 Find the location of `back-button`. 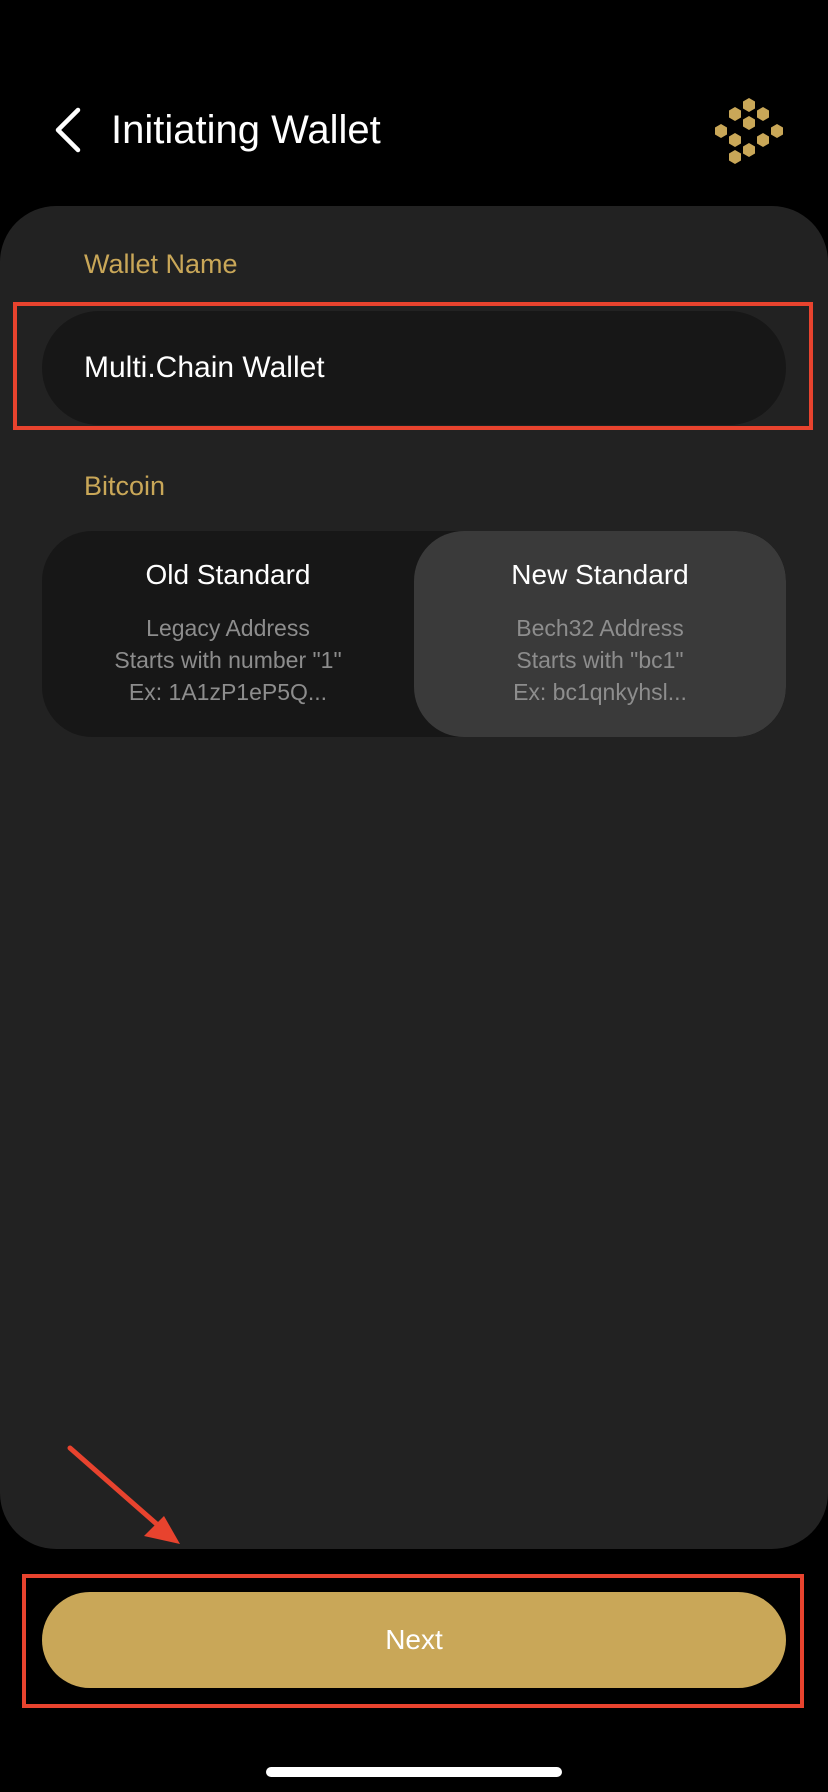

back-button is located at coordinates (68, 130).